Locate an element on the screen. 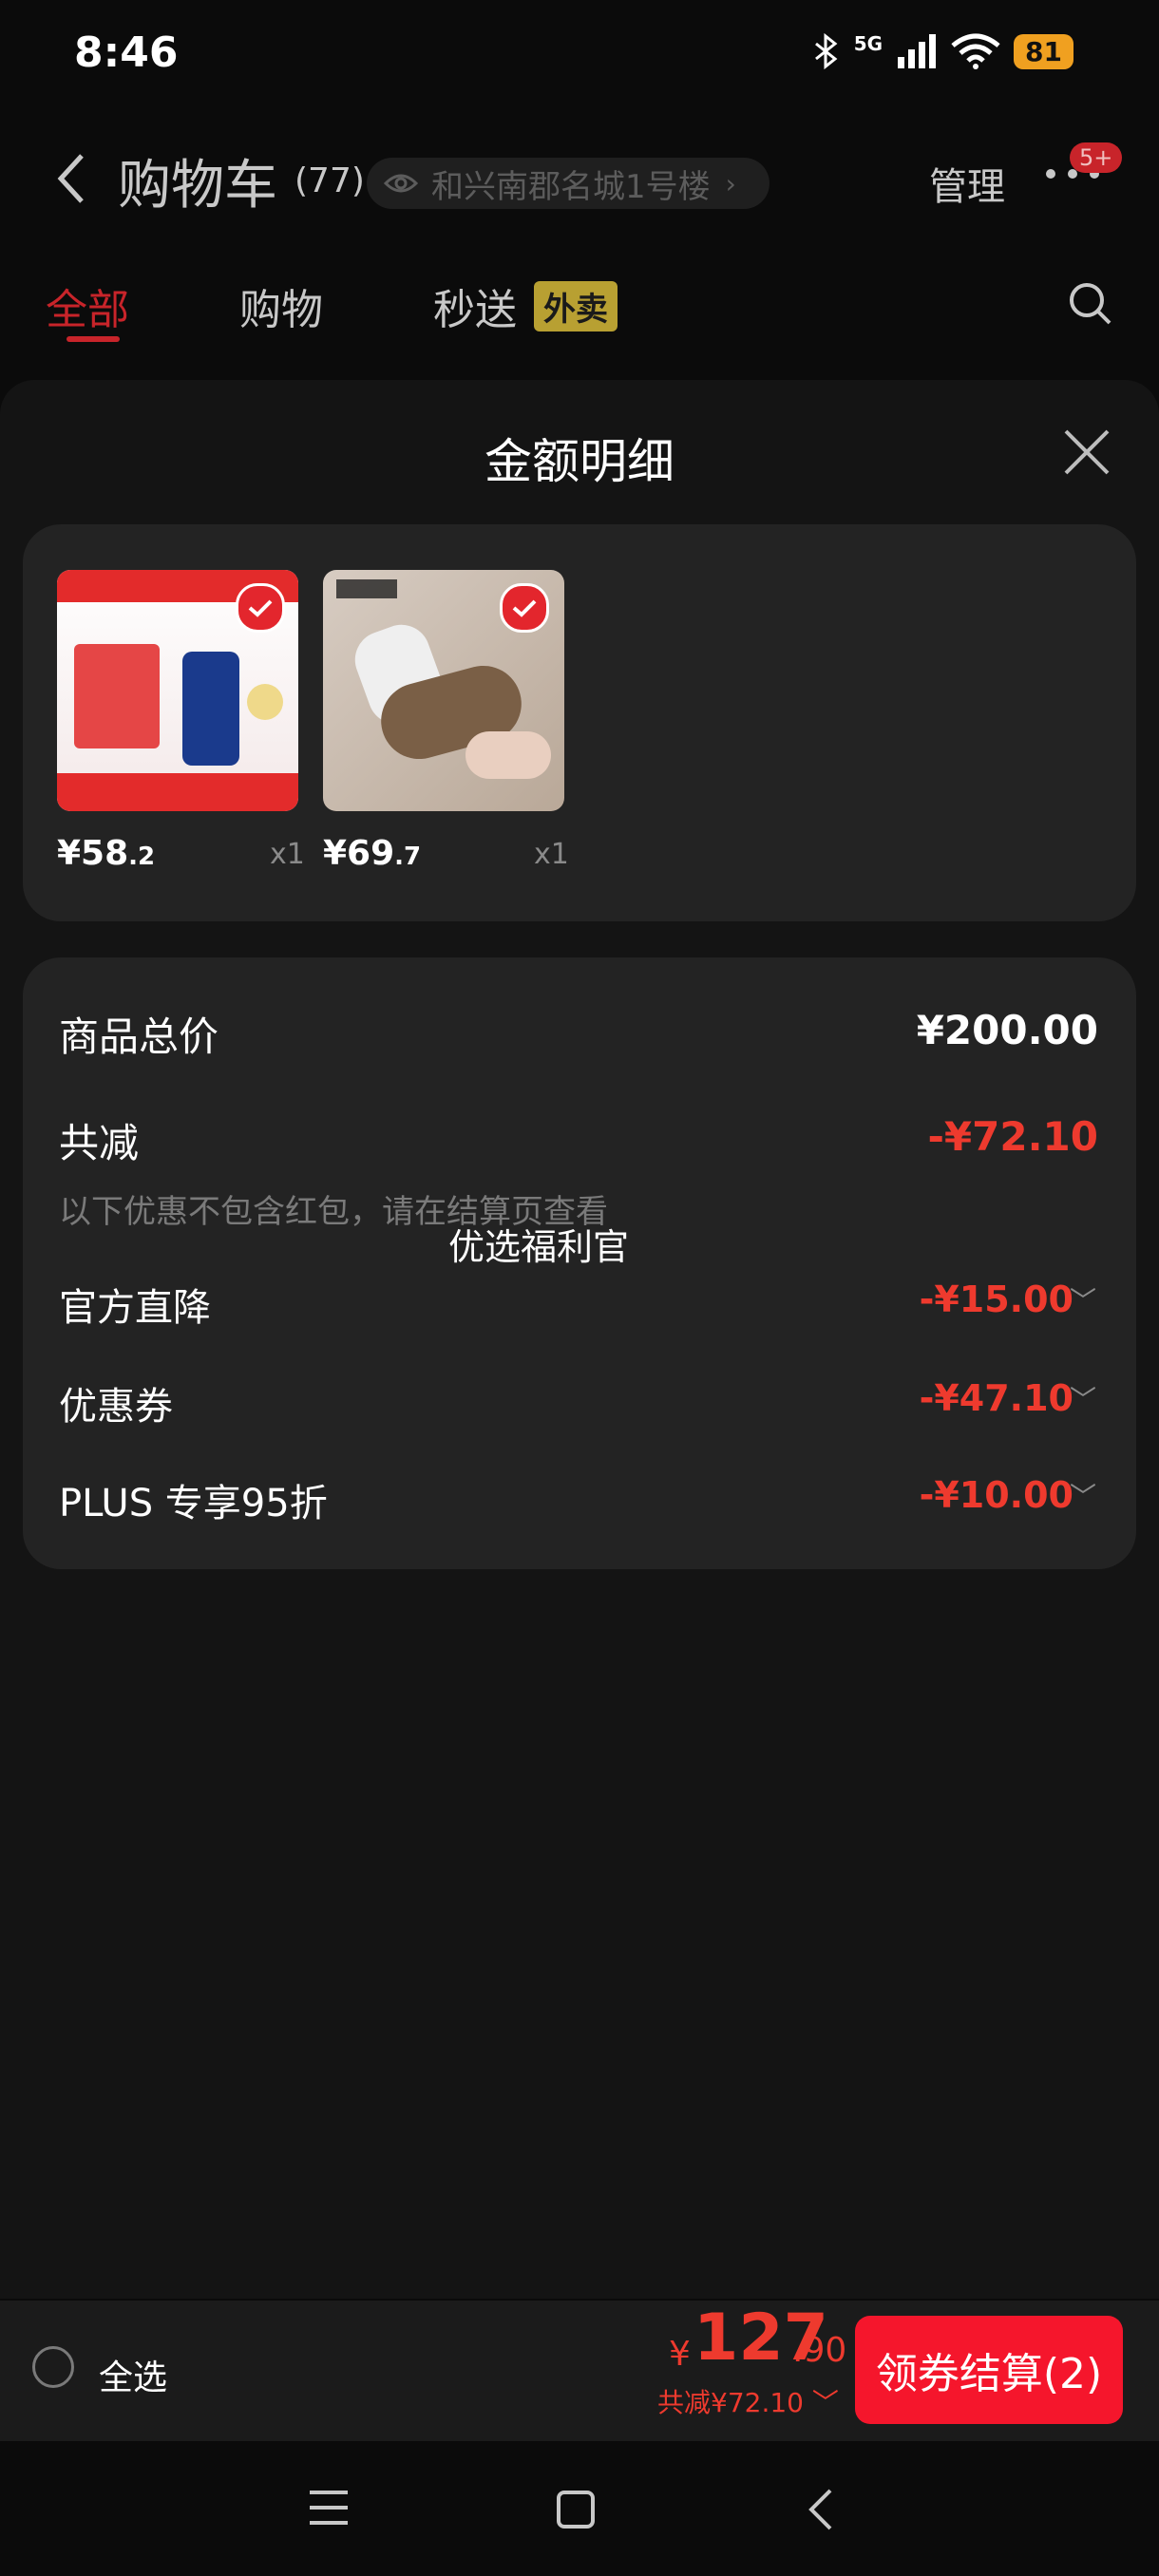 The height and width of the screenshot is (2576, 1159). battery-indicator: 81 is located at coordinates (1044, 51).